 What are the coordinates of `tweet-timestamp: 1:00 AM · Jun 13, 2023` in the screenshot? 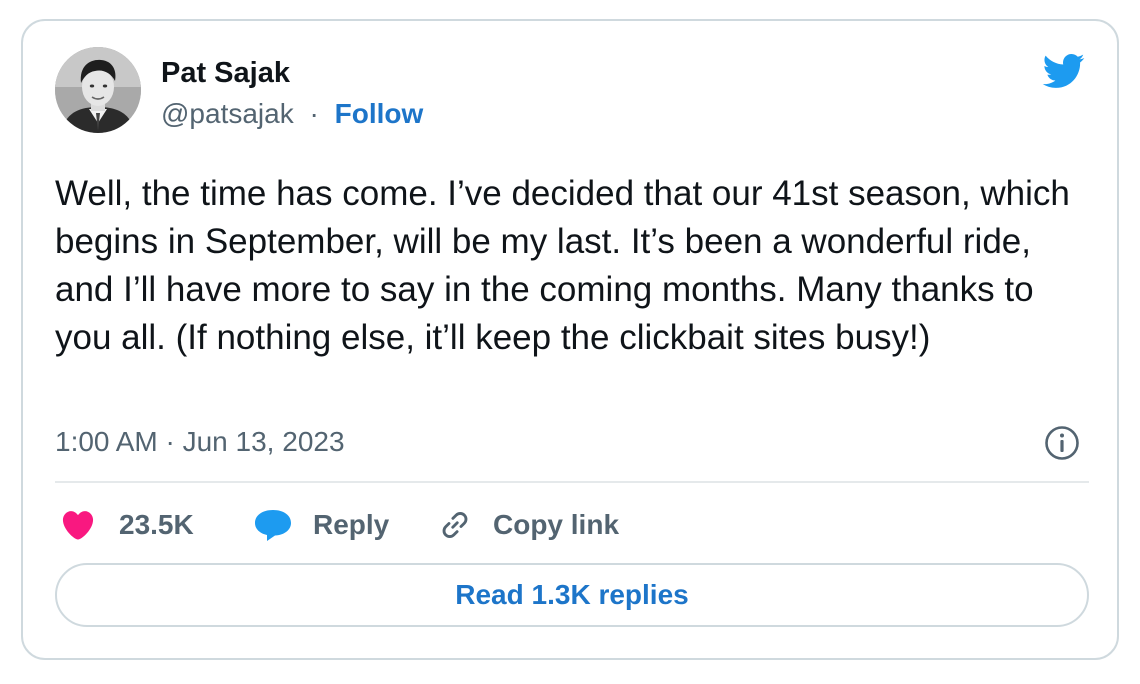 It's located at (200, 442).